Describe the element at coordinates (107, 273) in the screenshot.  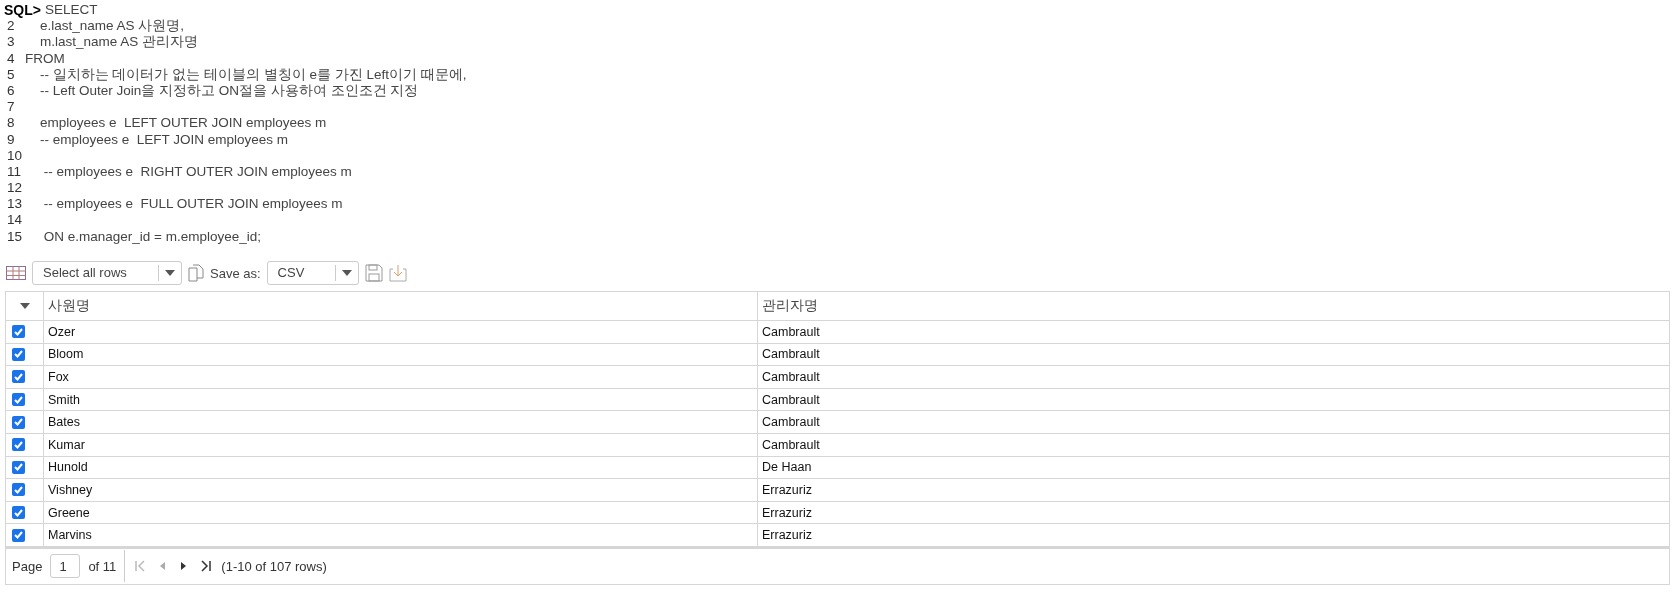
I see `select-rows-dropdown: Select all rows` at that location.